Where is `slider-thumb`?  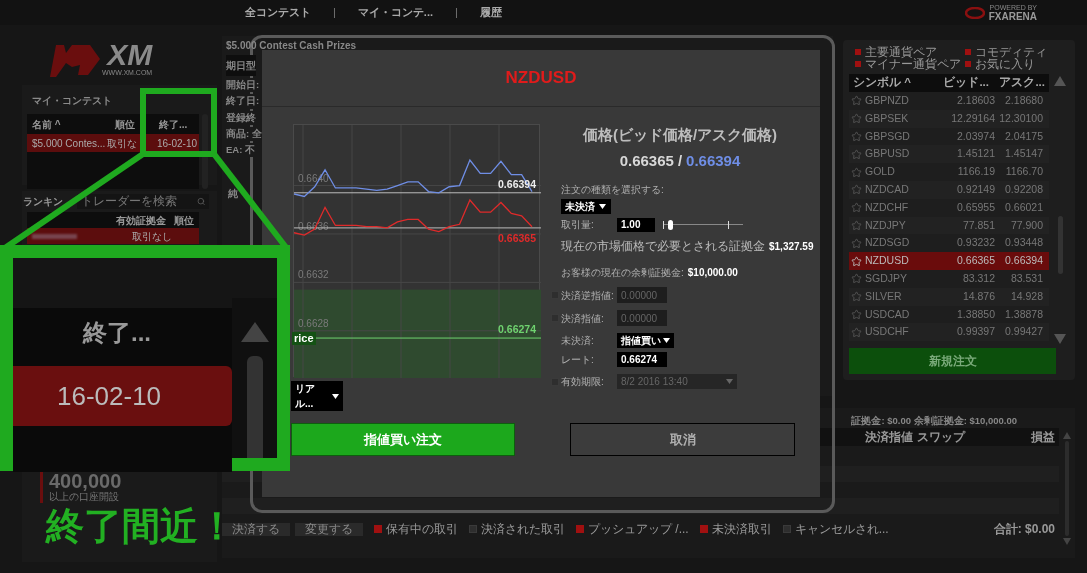 slider-thumb is located at coordinates (670, 224).